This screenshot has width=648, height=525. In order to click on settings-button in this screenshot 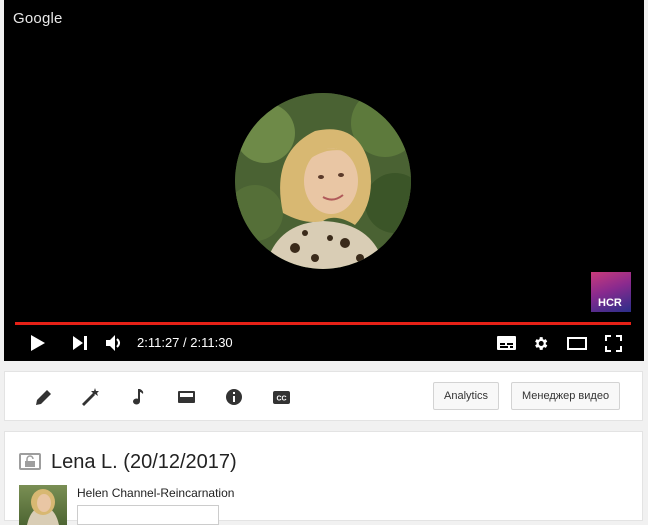, I will do `click(540, 343)`.